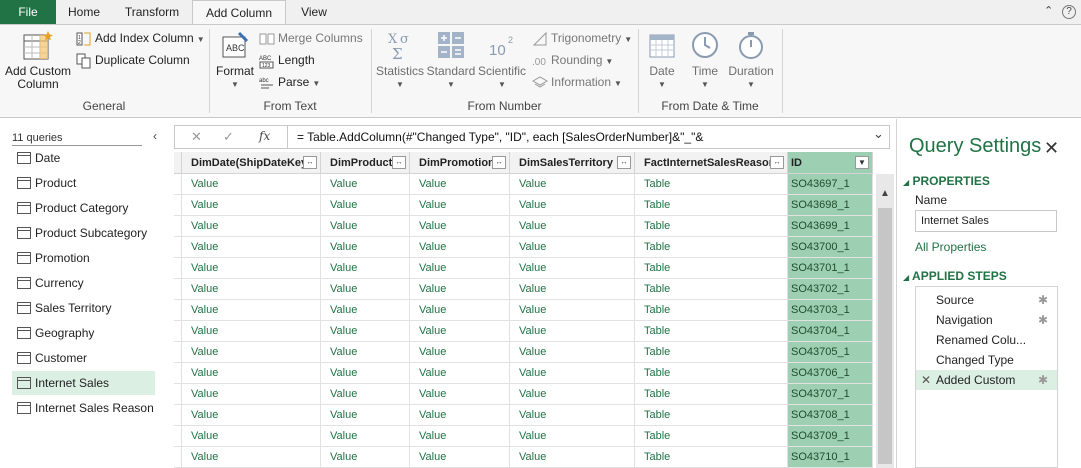  Describe the element at coordinates (83, 308) in the screenshot. I see `query-item: Sales Territory` at that location.